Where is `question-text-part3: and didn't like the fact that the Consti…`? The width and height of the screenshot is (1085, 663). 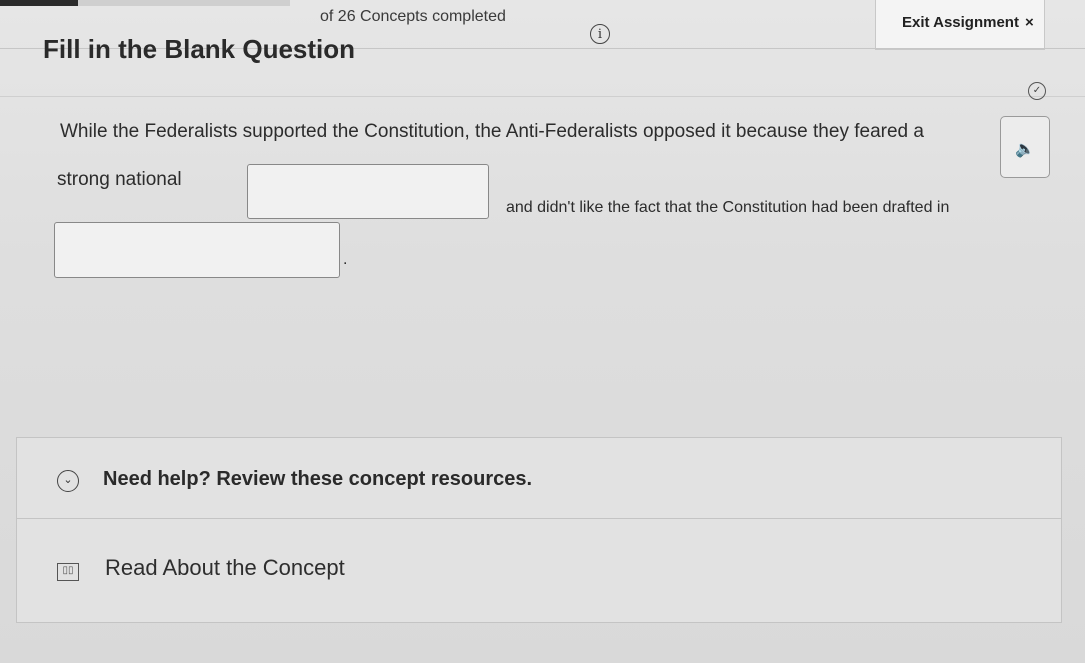 question-text-part3: and didn't like the fact that the Consti… is located at coordinates (728, 207).